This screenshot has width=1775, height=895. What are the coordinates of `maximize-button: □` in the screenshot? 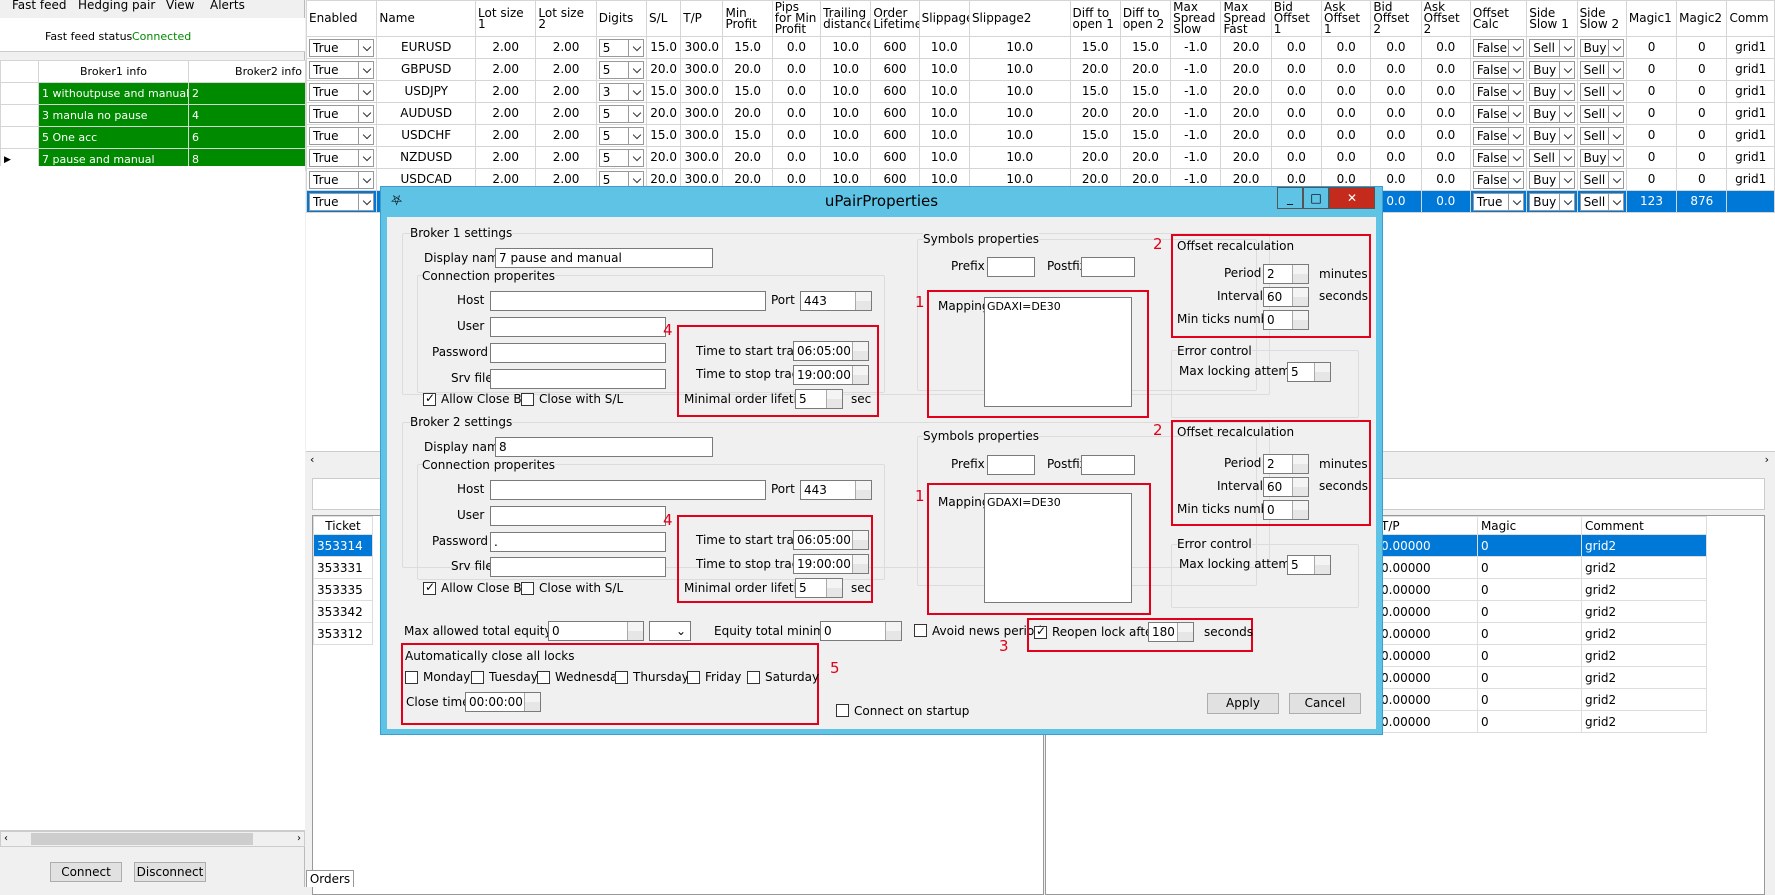 It's located at (1316, 198).